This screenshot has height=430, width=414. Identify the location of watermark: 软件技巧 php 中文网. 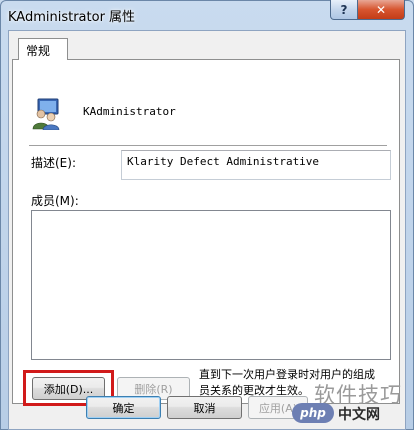
(351, 404).